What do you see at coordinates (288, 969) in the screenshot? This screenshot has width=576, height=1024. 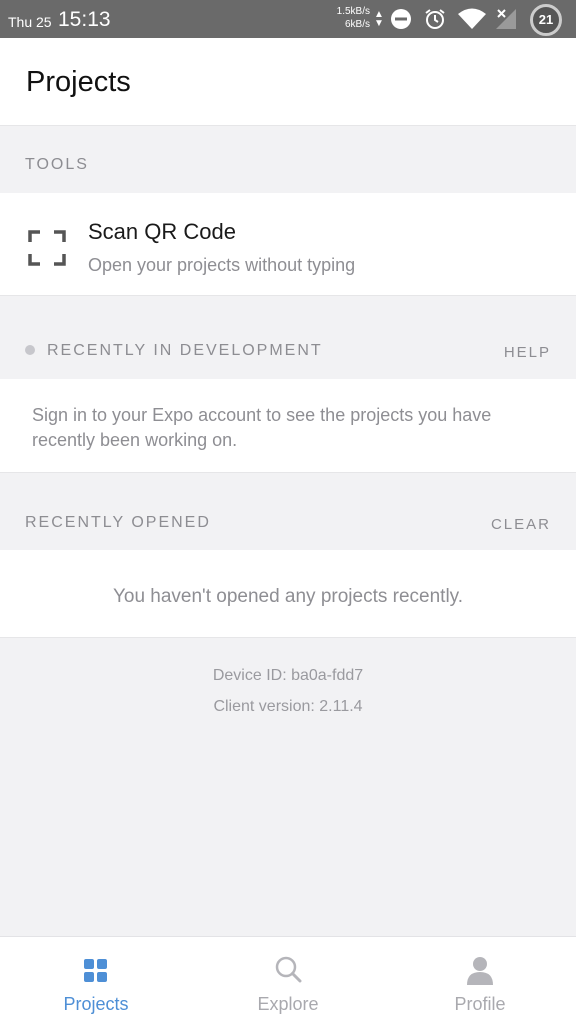 I see `search-icon` at bounding box center [288, 969].